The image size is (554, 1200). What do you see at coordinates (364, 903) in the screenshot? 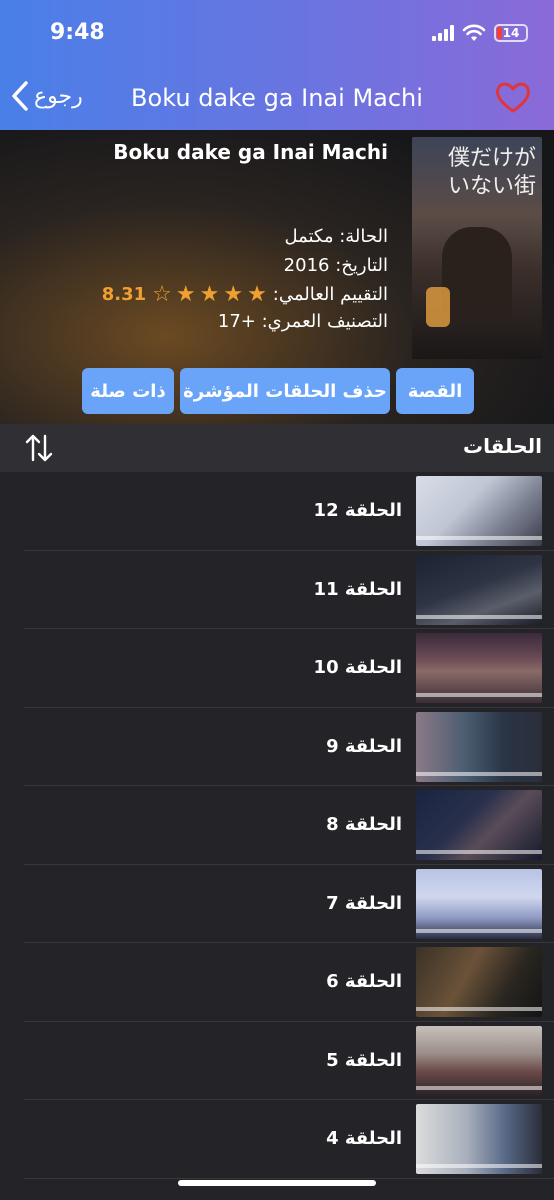
I see `episode-label: الحلقة 7` at bounding box center [364, 903].